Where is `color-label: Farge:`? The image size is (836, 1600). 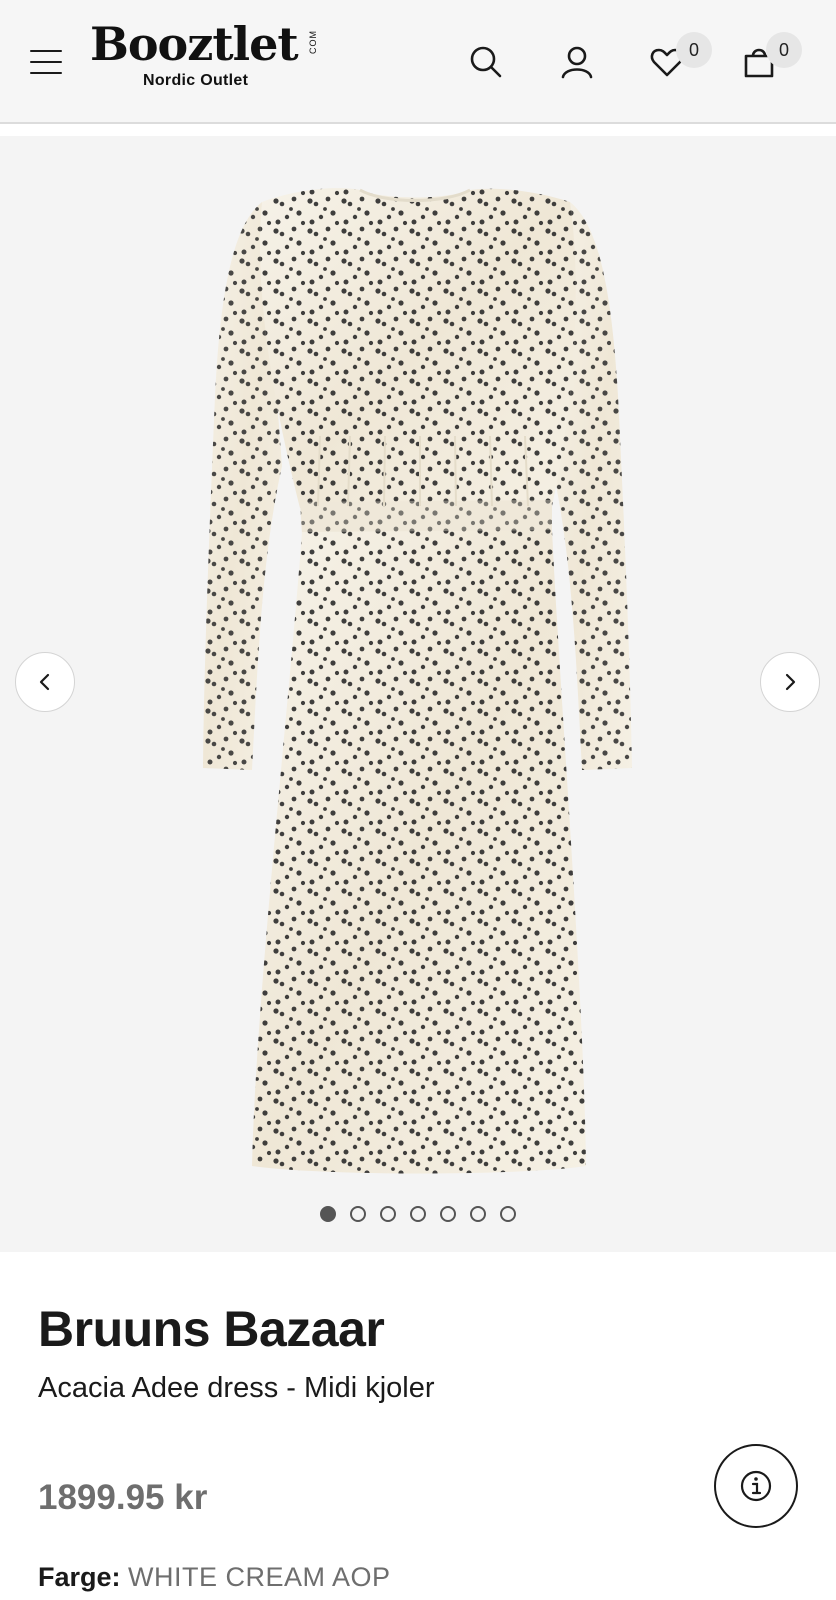
color-label: Farge: is located at coordinates (79, 1577).